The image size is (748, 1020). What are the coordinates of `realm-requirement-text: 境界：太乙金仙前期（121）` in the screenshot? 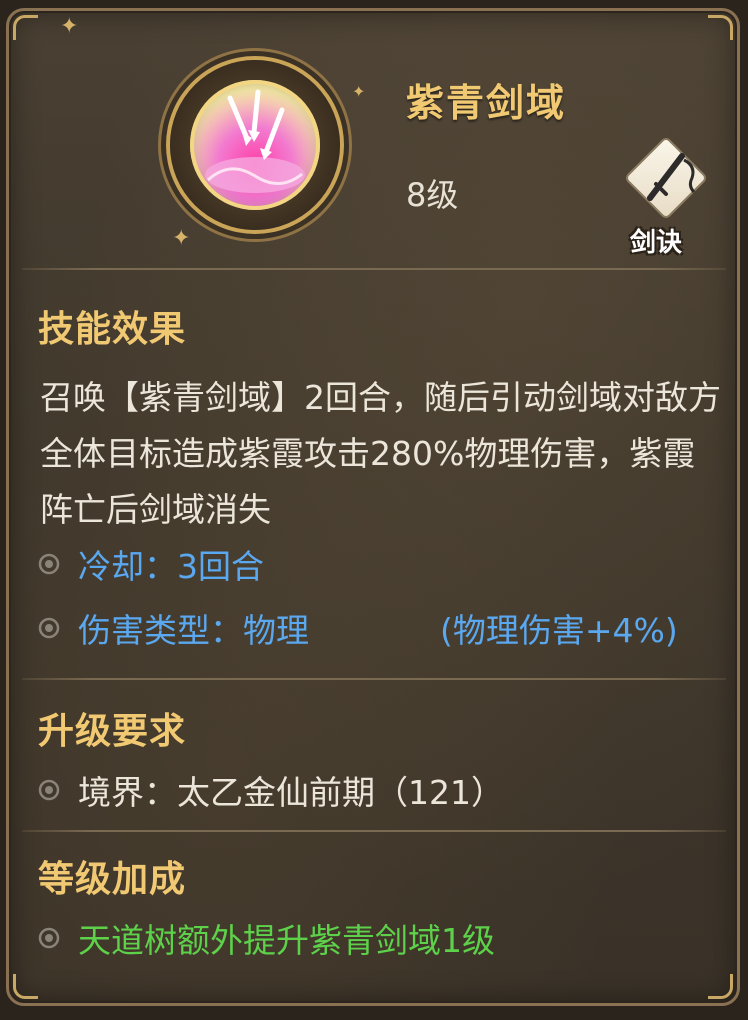 It's located at (291, 792).